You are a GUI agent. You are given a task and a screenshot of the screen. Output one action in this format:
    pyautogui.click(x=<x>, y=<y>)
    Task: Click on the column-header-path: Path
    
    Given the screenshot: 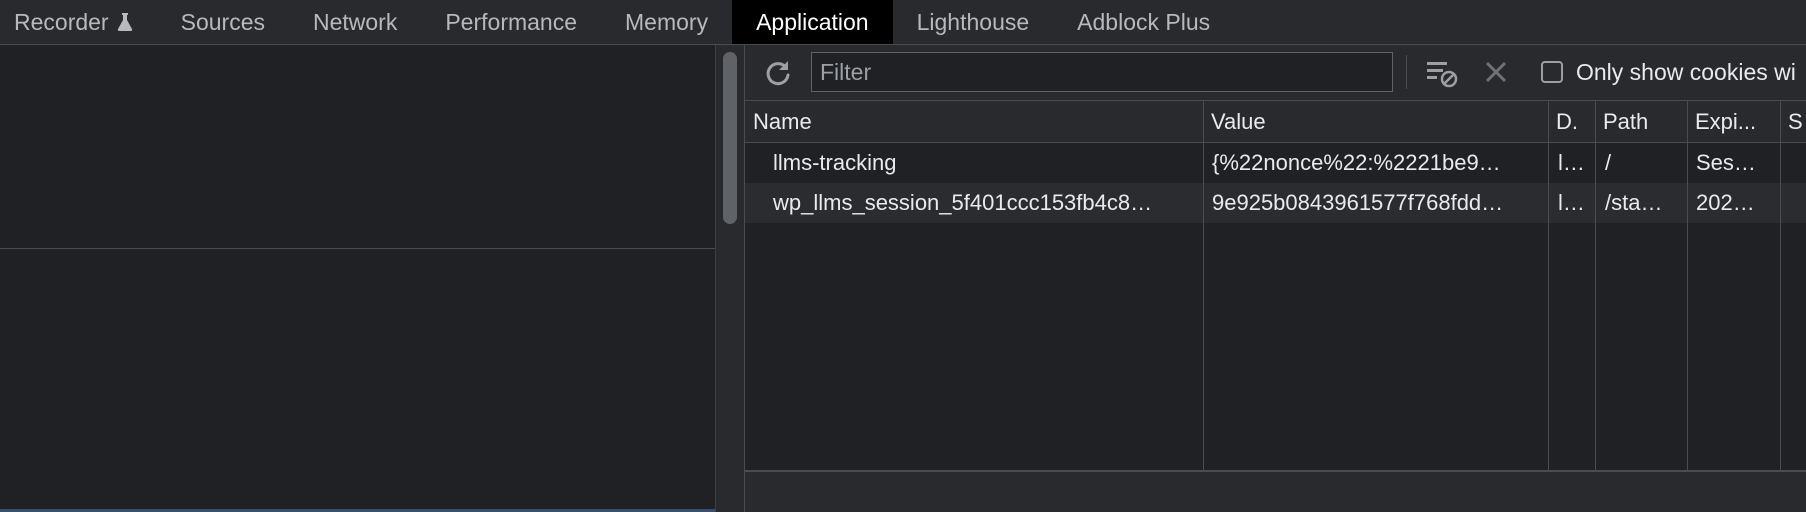 What is the action you would take?
    pyautogui.click(x=1641, y=122)
    